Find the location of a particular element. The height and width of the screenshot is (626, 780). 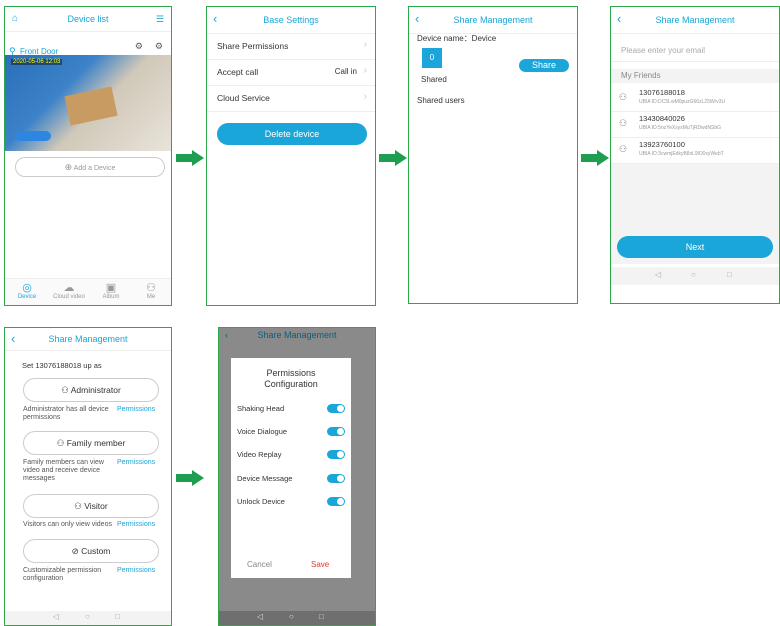

friend-avatar-icon: ⚇ is located at coordinates (623, 123).